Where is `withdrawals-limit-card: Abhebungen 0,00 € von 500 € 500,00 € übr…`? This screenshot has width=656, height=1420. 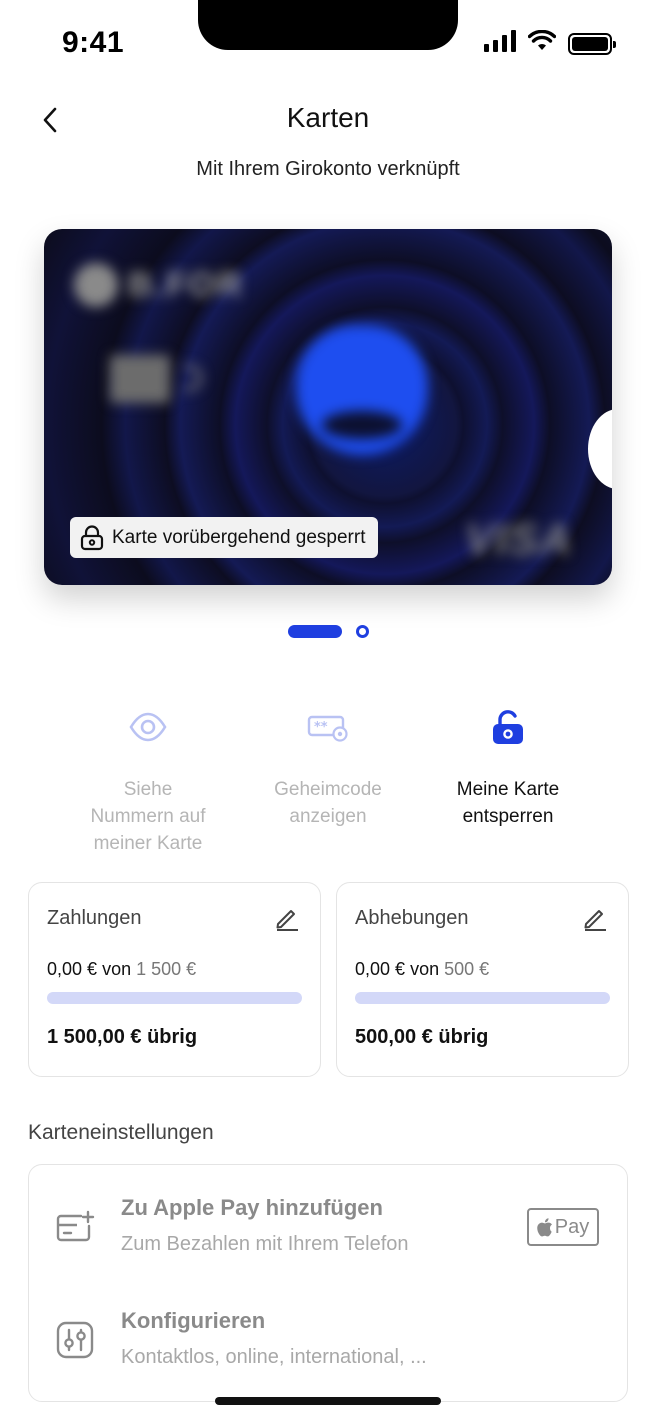 withdrawals-limit-card: Abhebungen 0,00 € von 500 € 500,00 € übr… is located at coordinates (482, 979).